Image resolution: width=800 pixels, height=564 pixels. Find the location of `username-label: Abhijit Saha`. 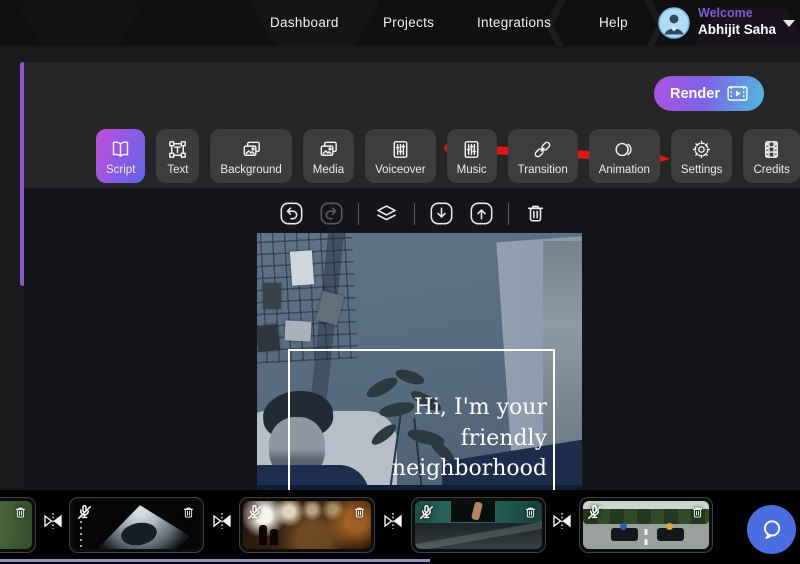

username-label: Abhijit Saha is located at coordinates (737, 29).